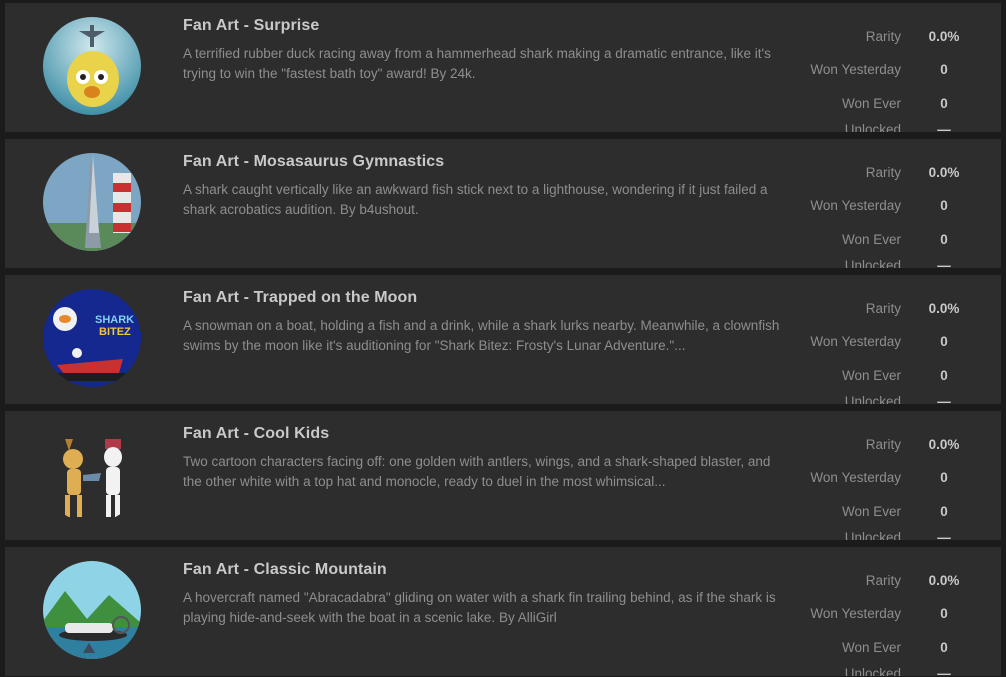 The image size is (1006, 677). I want to click on thumb-title-line-2: BITEZ, so click(115, 332).